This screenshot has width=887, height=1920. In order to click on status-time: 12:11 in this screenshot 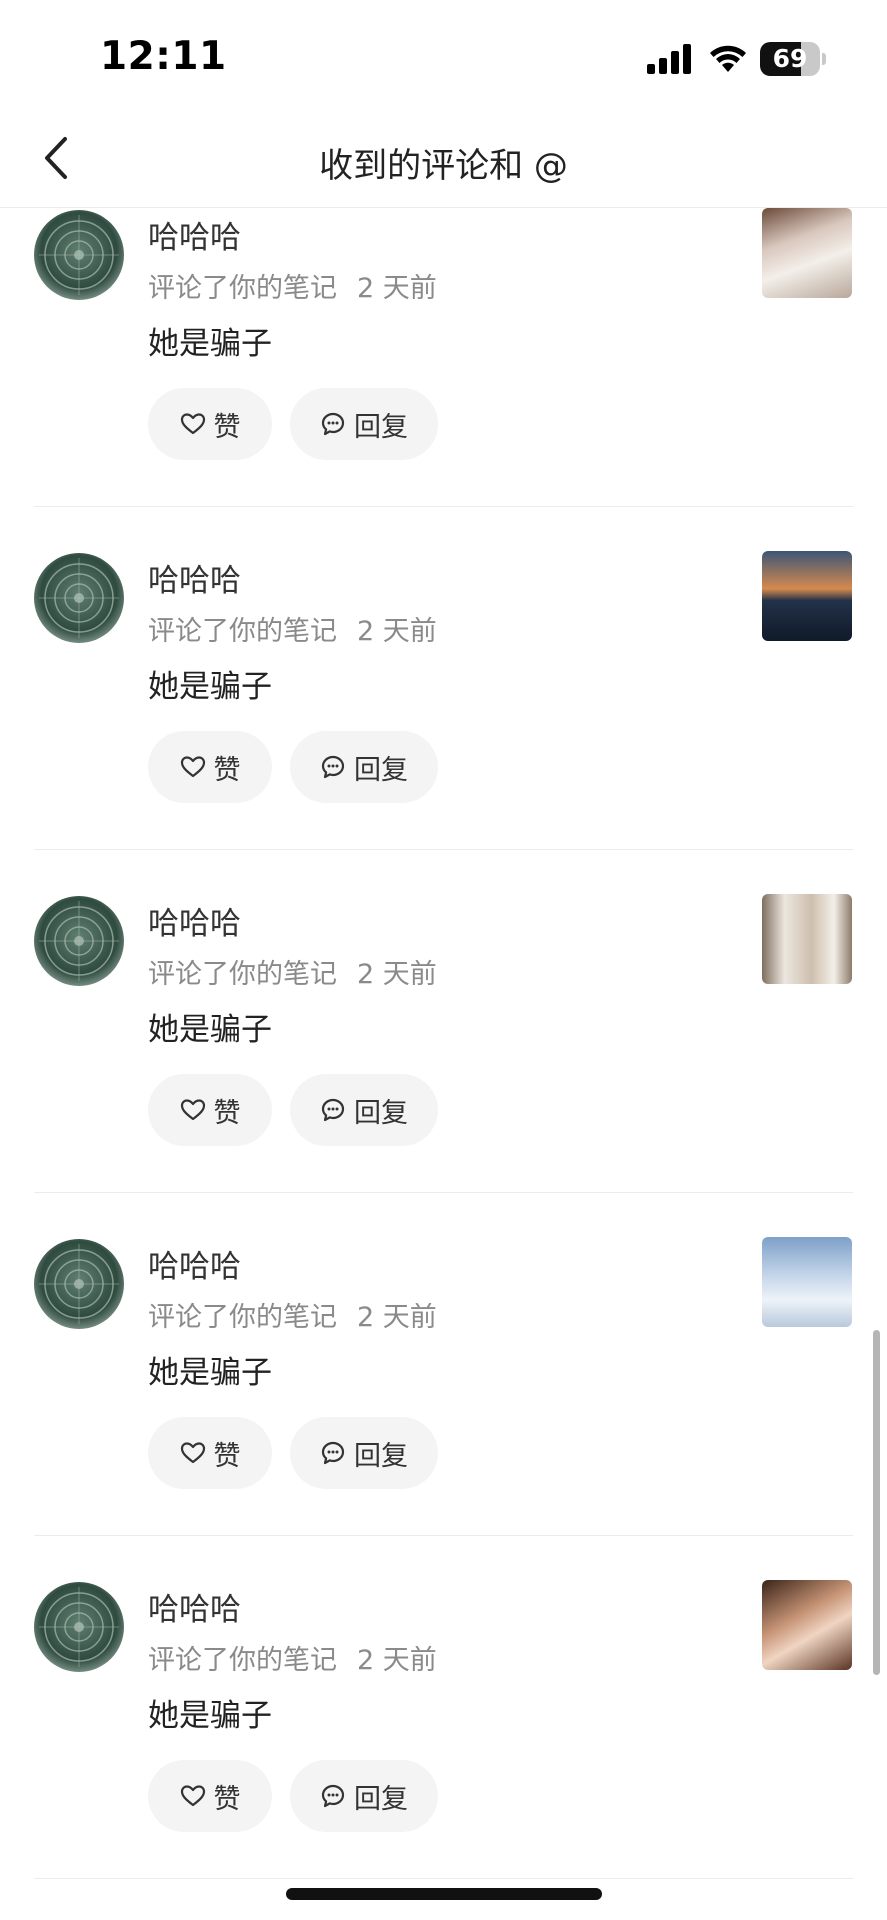, I will do `click(163, 56)`.